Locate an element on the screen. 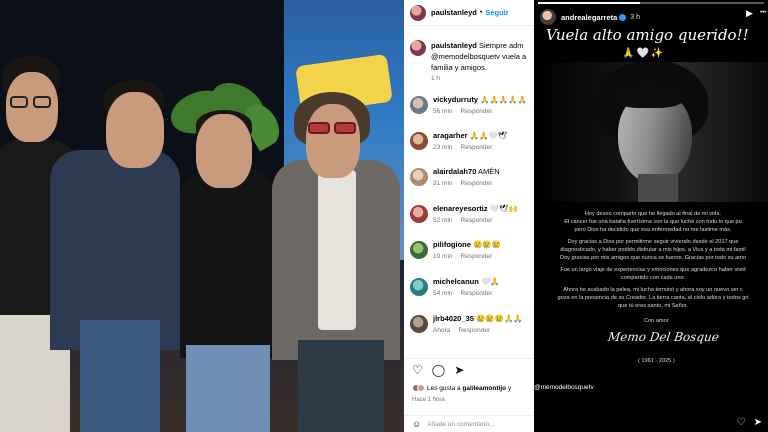  comment-text: 🙏🙏🤍🕊 is located at coordinates (488, 135).